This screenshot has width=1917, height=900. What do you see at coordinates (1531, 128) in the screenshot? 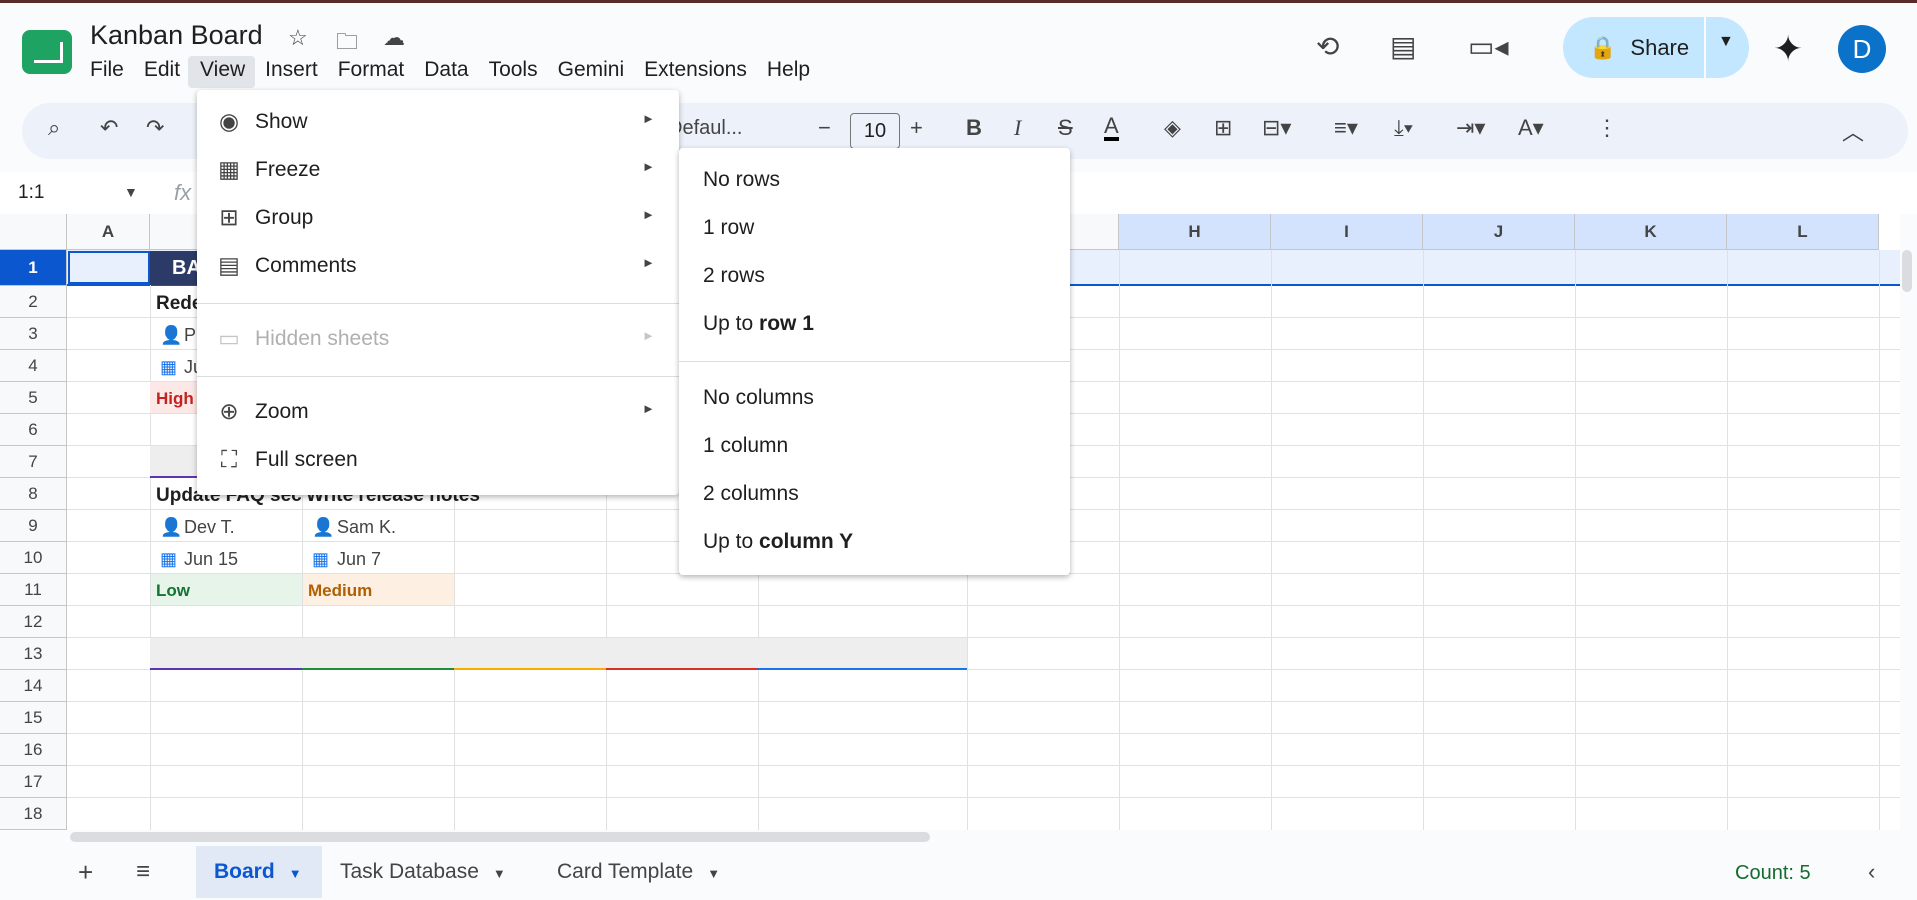
I see `text-rotation-icon: A▾` at bounding box center [1531, 128].